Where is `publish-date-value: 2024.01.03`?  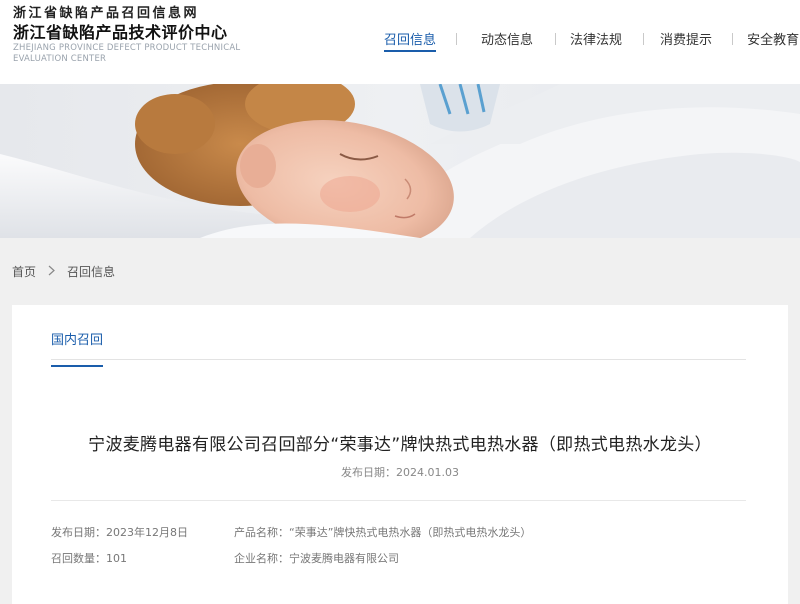 publish-date-value: 2024.01.03 is located at coordinates (427, 472).